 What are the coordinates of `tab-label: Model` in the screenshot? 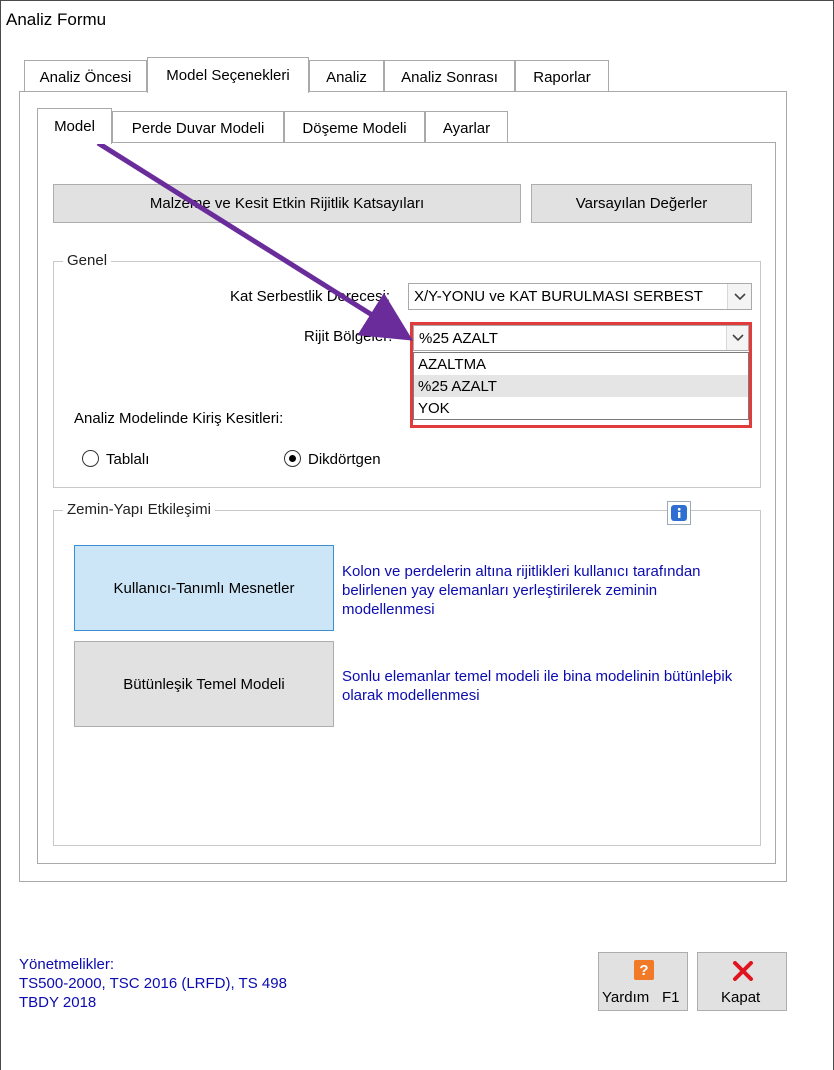 It's located at (74, 126).